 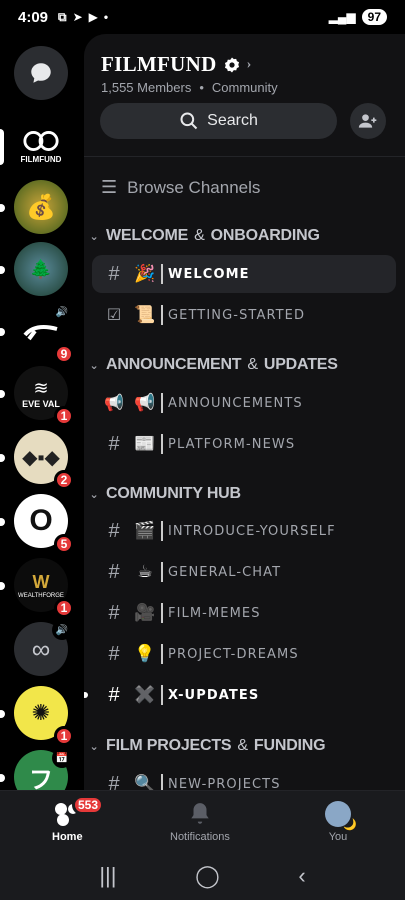 I want to click on server-header: FILMFUND ›, so click(x=176, y=64).